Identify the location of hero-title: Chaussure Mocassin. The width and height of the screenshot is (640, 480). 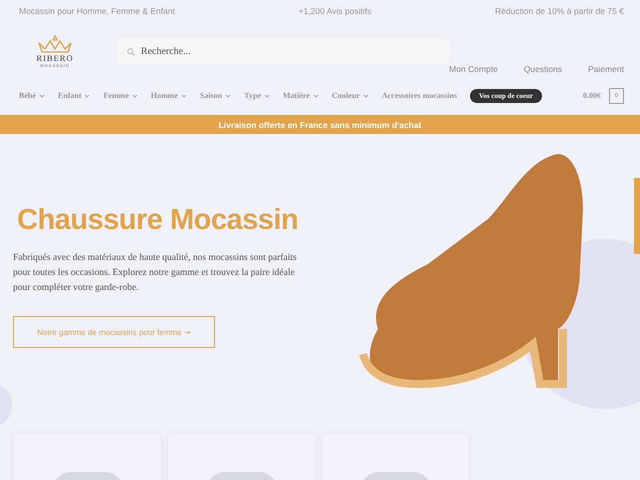
(157, 220).